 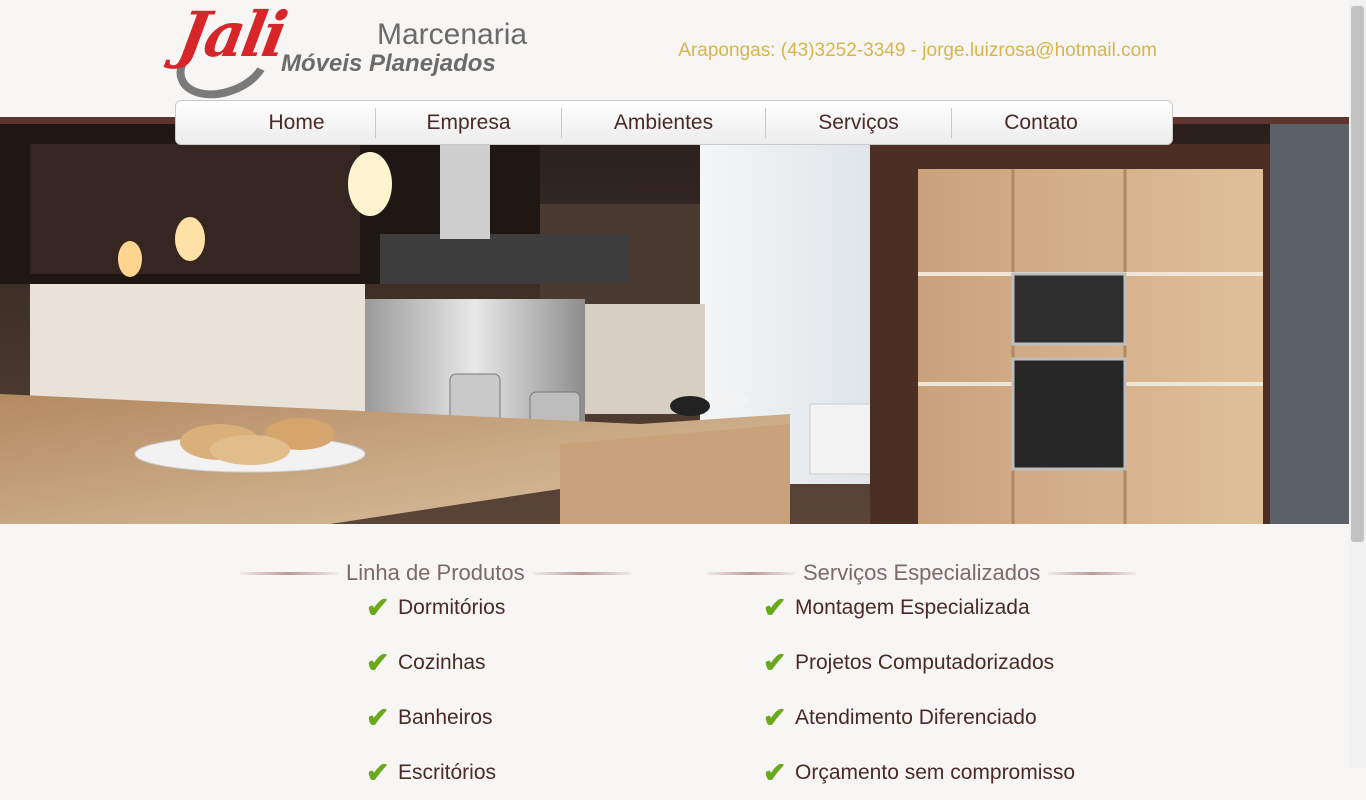 I want to click on list-item: ✔ Orçamento sem compromisso, so click(x=919, y=772).